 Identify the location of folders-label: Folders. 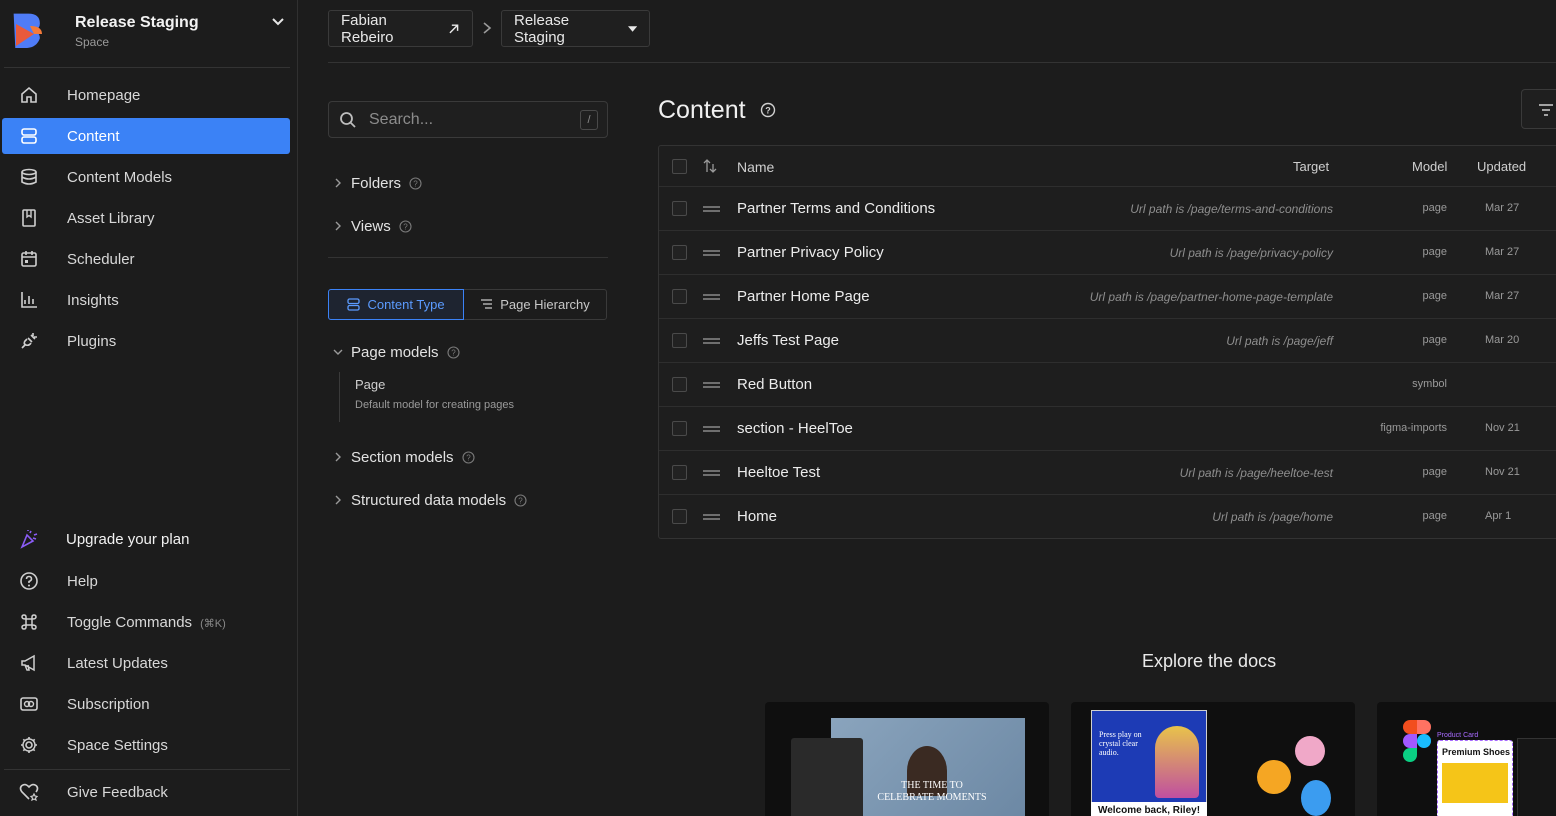
(376, 183).